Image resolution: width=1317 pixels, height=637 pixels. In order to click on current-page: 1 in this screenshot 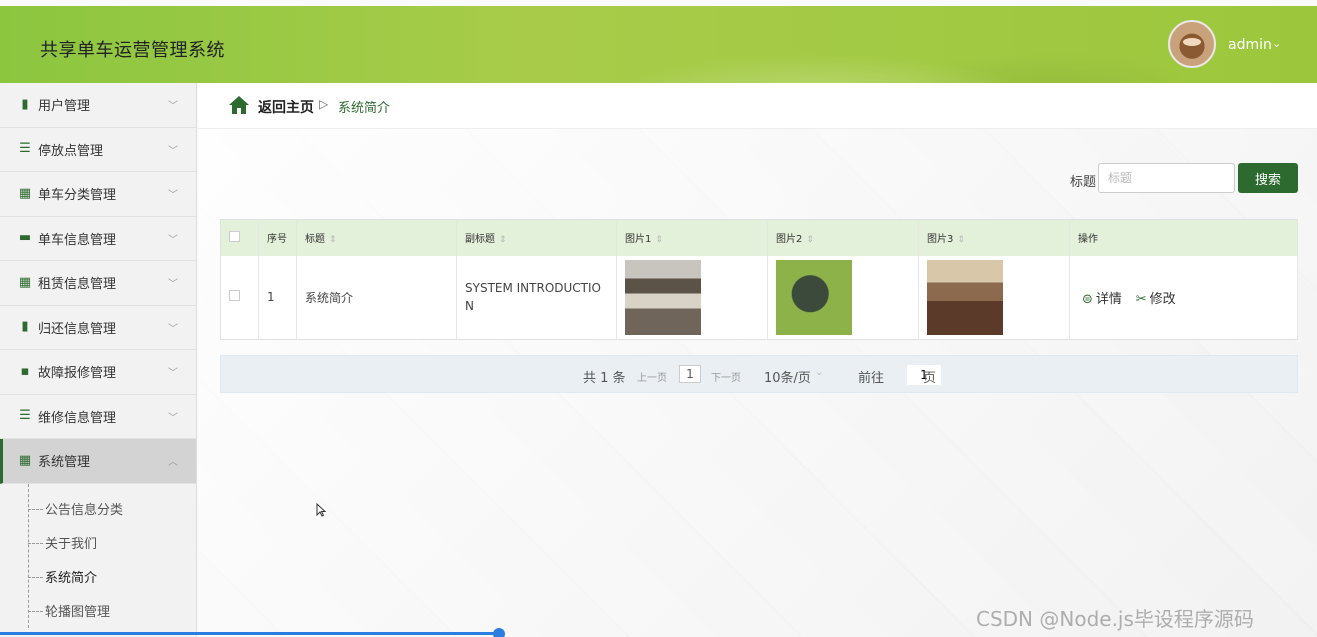, I will do `click(690, 374)`.